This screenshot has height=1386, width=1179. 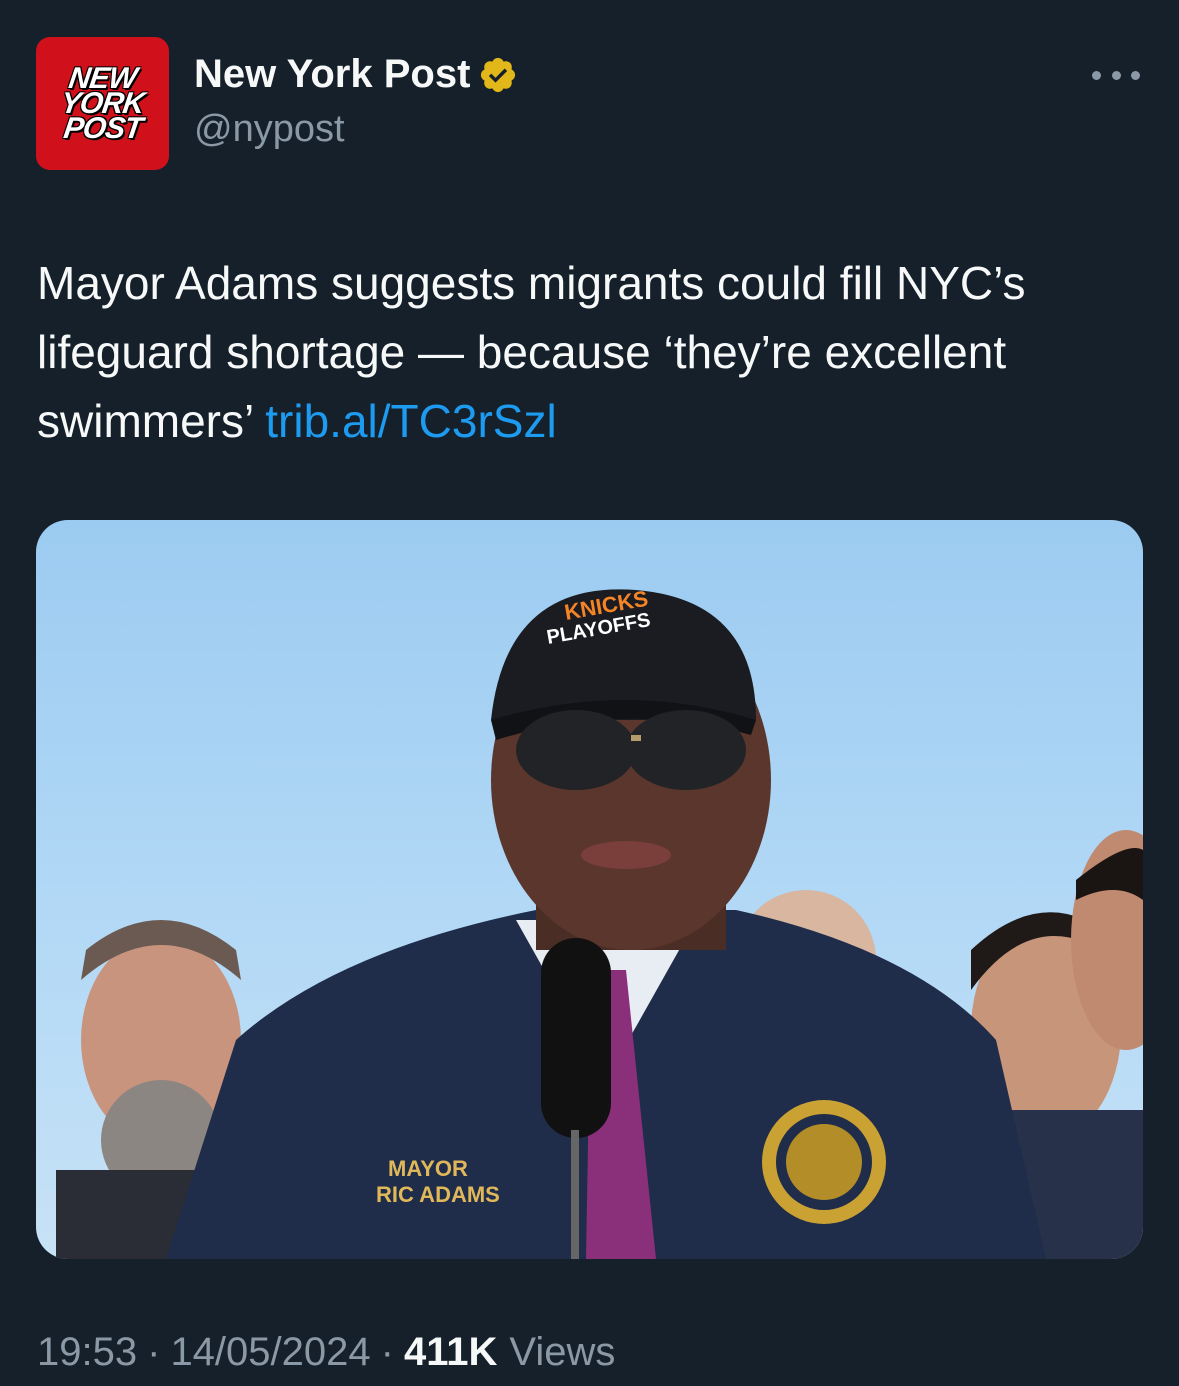 What do you see at coordinates (438, 1194) in the screenshot?
I see `jacket-text-name: RIC ADAMS` at bounding box center [438, 1194].